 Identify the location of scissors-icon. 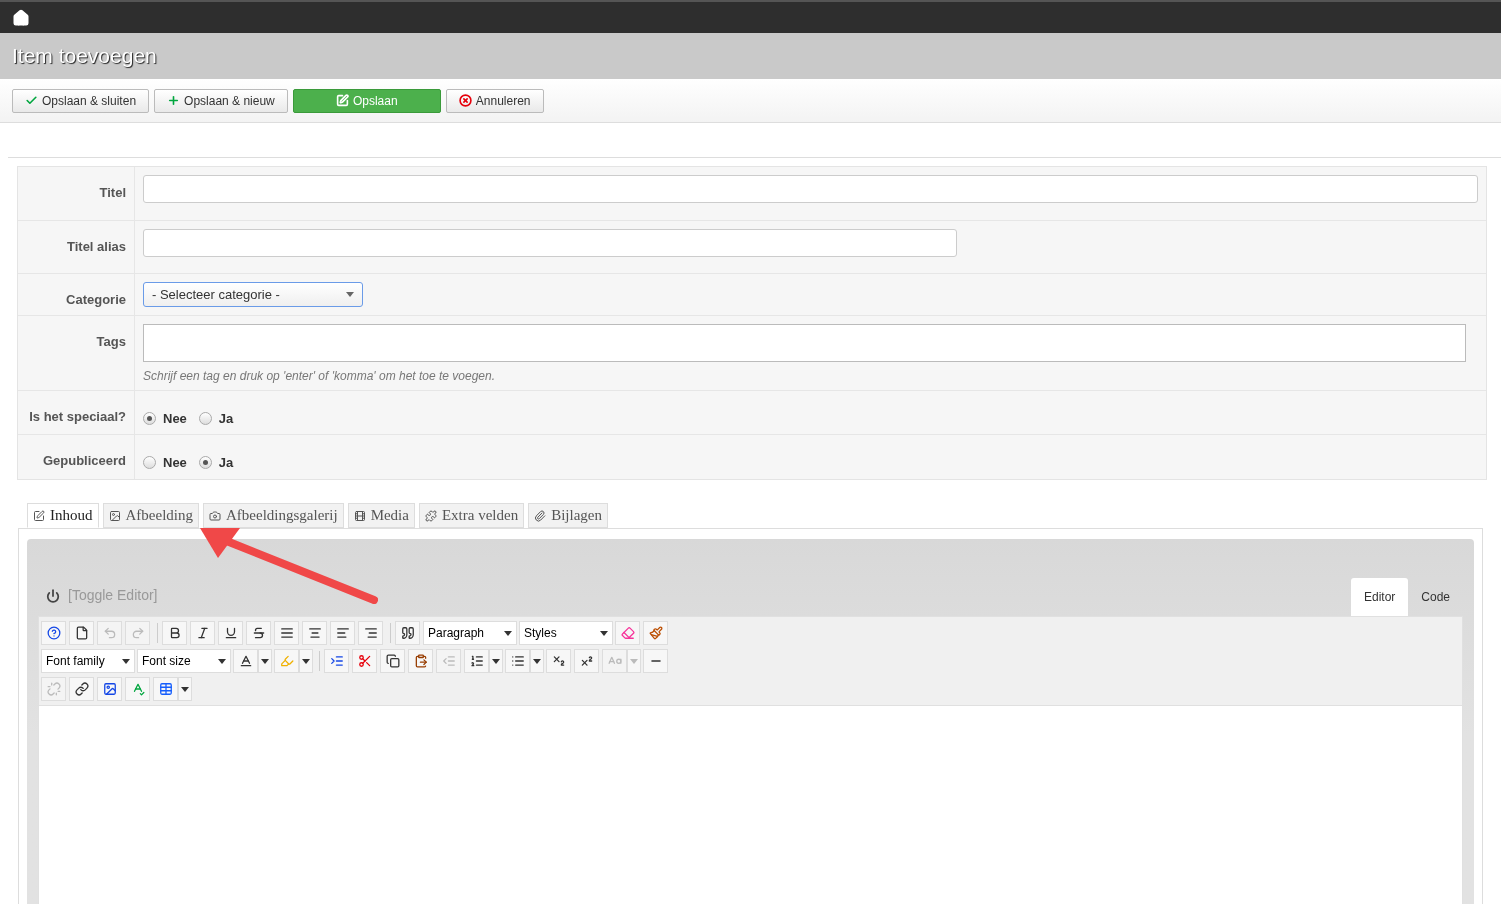
(364, 661).